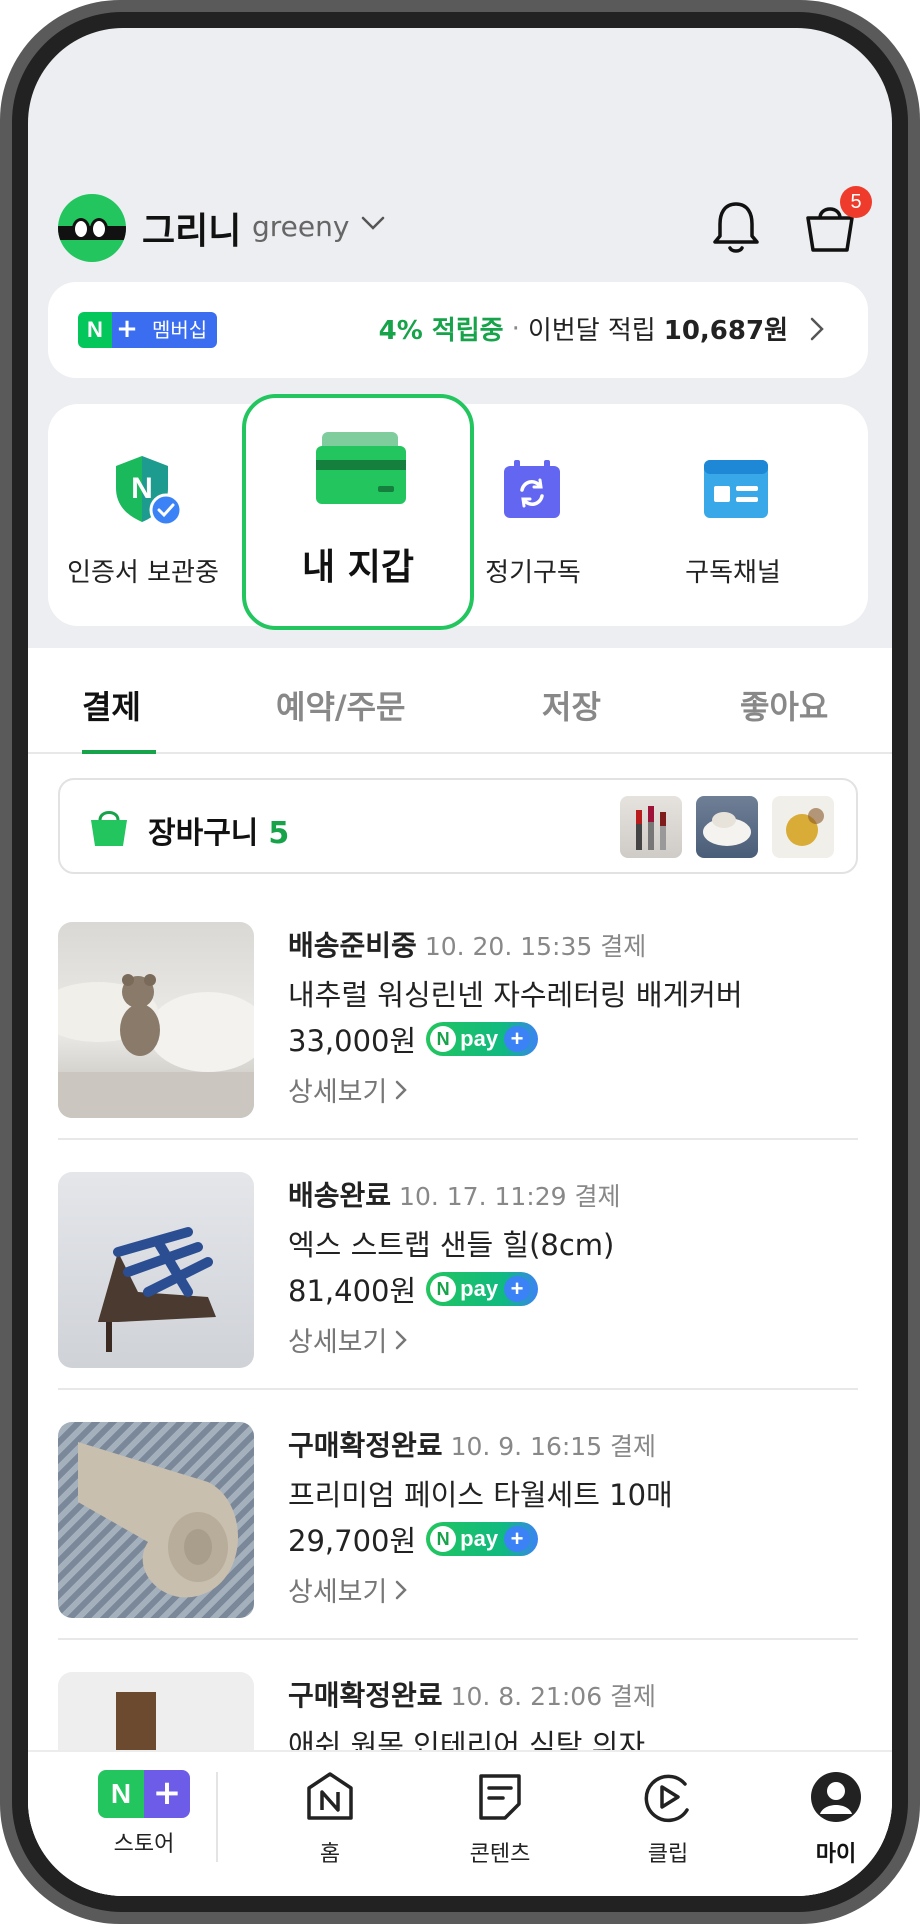  What do you see at coordinates (458, 826) in the screenshot?
I see `cart-summary: 장바구니 5` at bounding box center [458, 826].